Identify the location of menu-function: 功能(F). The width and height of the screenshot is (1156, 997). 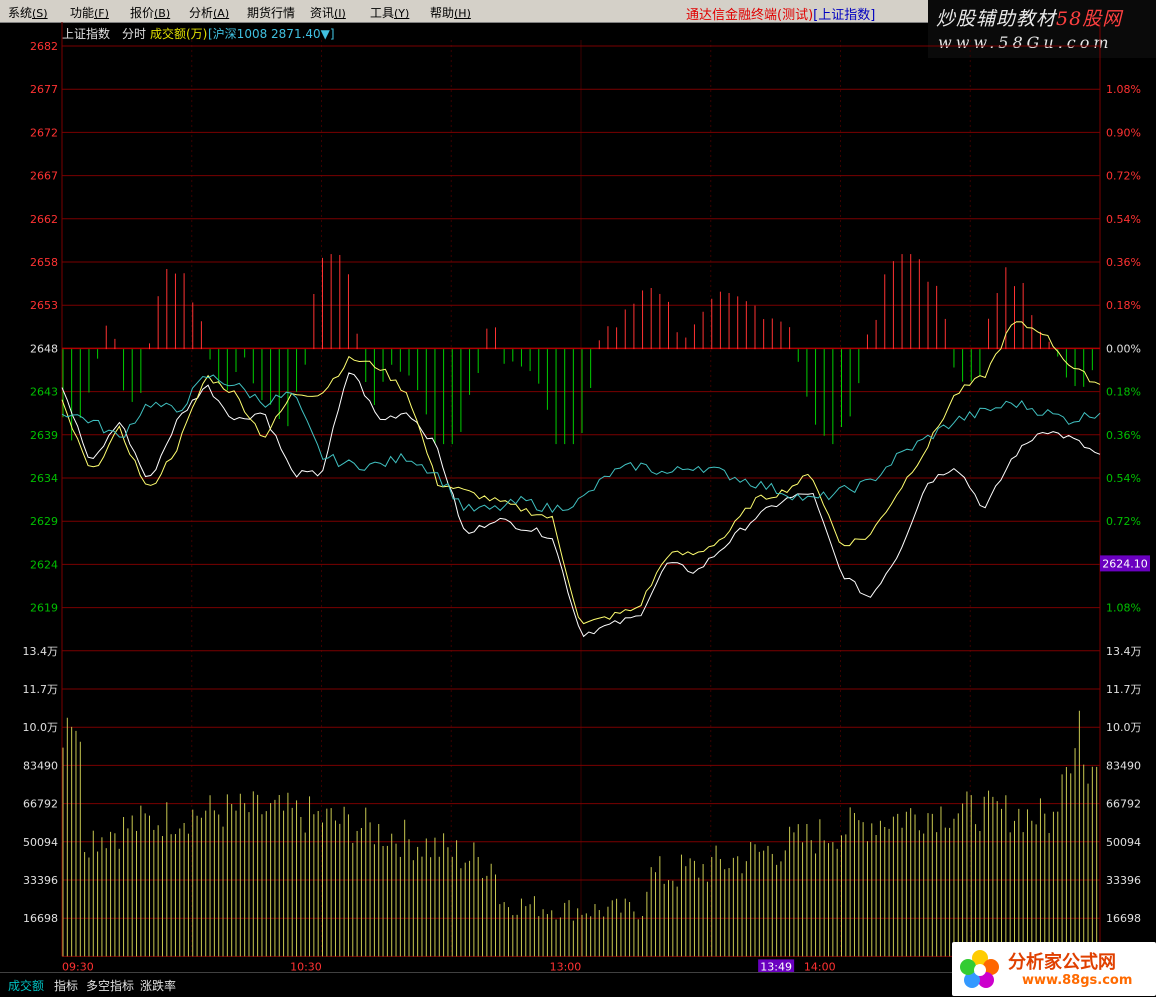
(89, 12).